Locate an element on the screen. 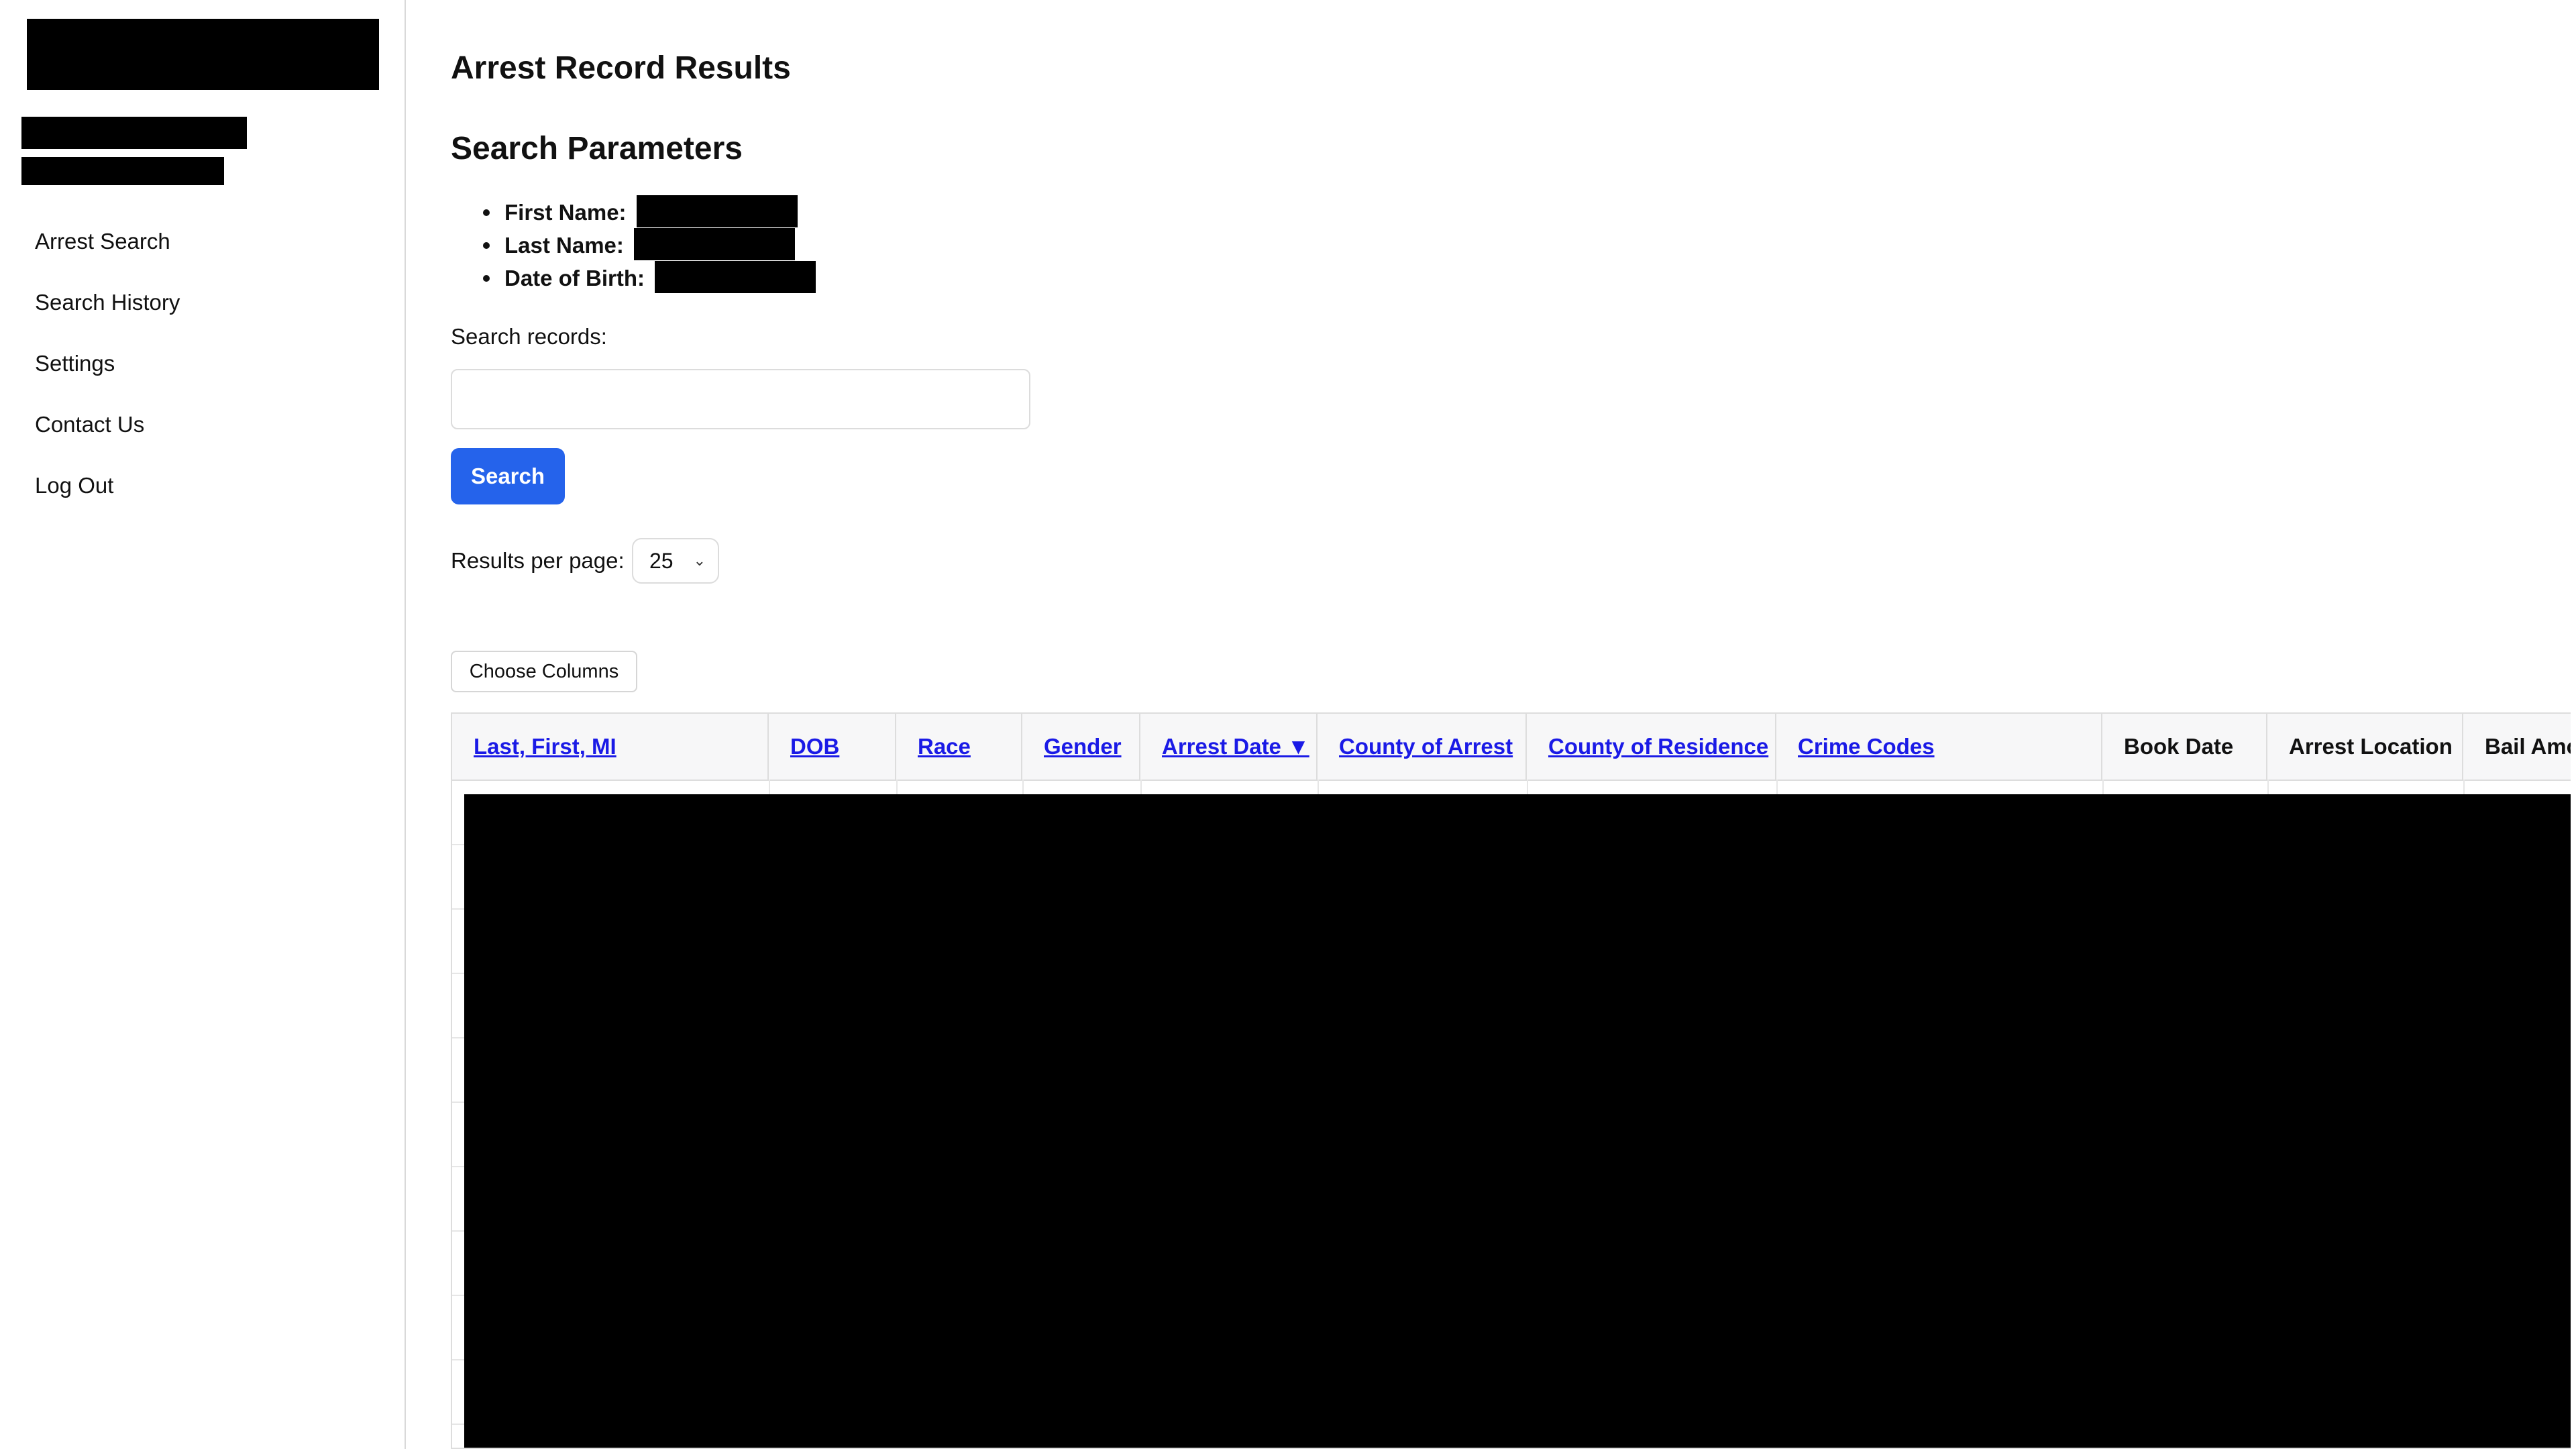 This screenshot has height=1449, width=2576. param-first-name-label: First Name: is located at coordinates (565, 212).